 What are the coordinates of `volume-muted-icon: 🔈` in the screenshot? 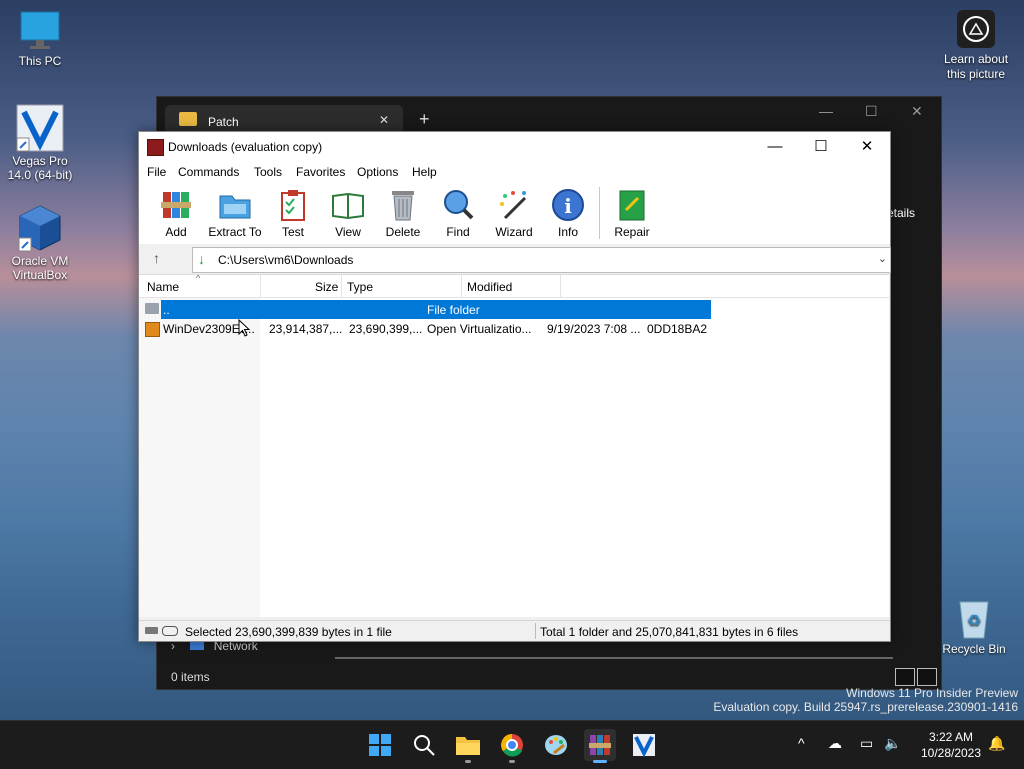 It's located at (892, 743).